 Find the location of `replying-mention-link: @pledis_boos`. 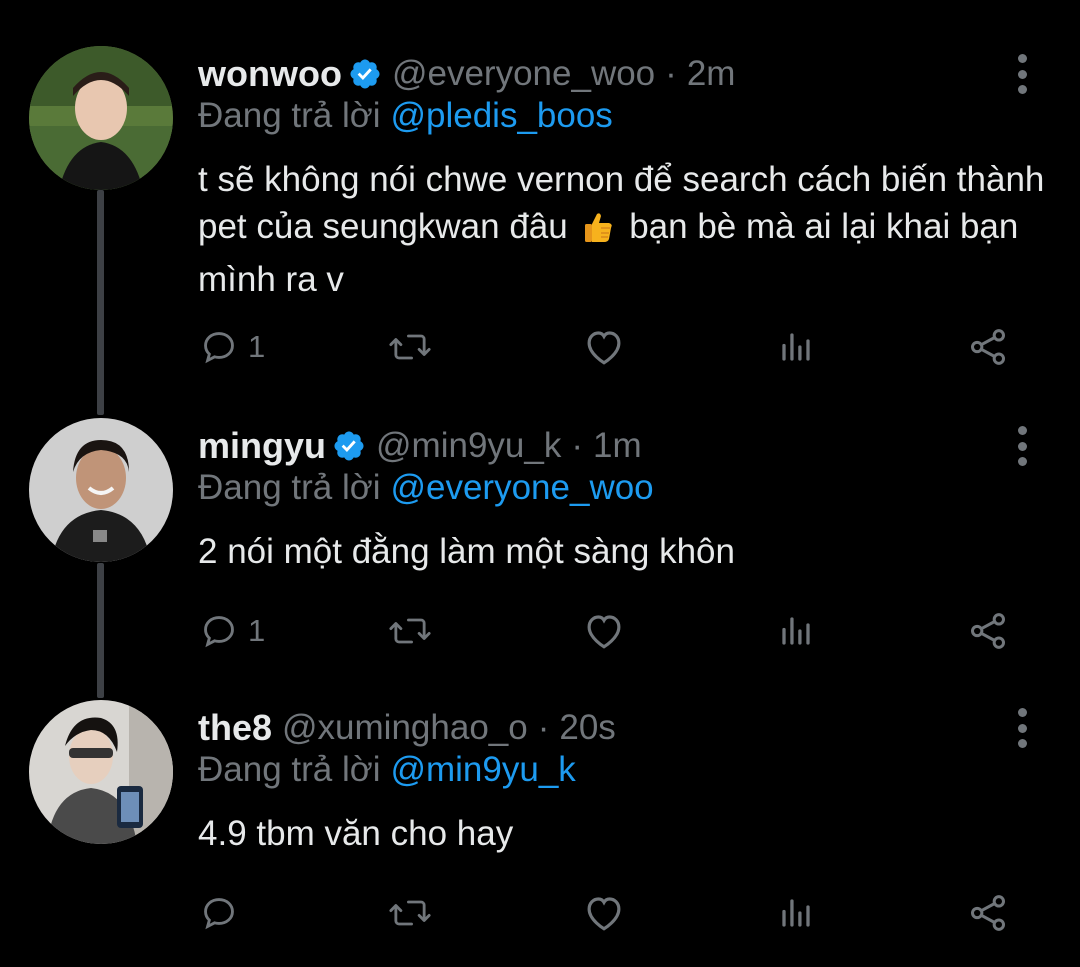

replying-mention-link: @pledis_boos is located at coordinates (501, 115).